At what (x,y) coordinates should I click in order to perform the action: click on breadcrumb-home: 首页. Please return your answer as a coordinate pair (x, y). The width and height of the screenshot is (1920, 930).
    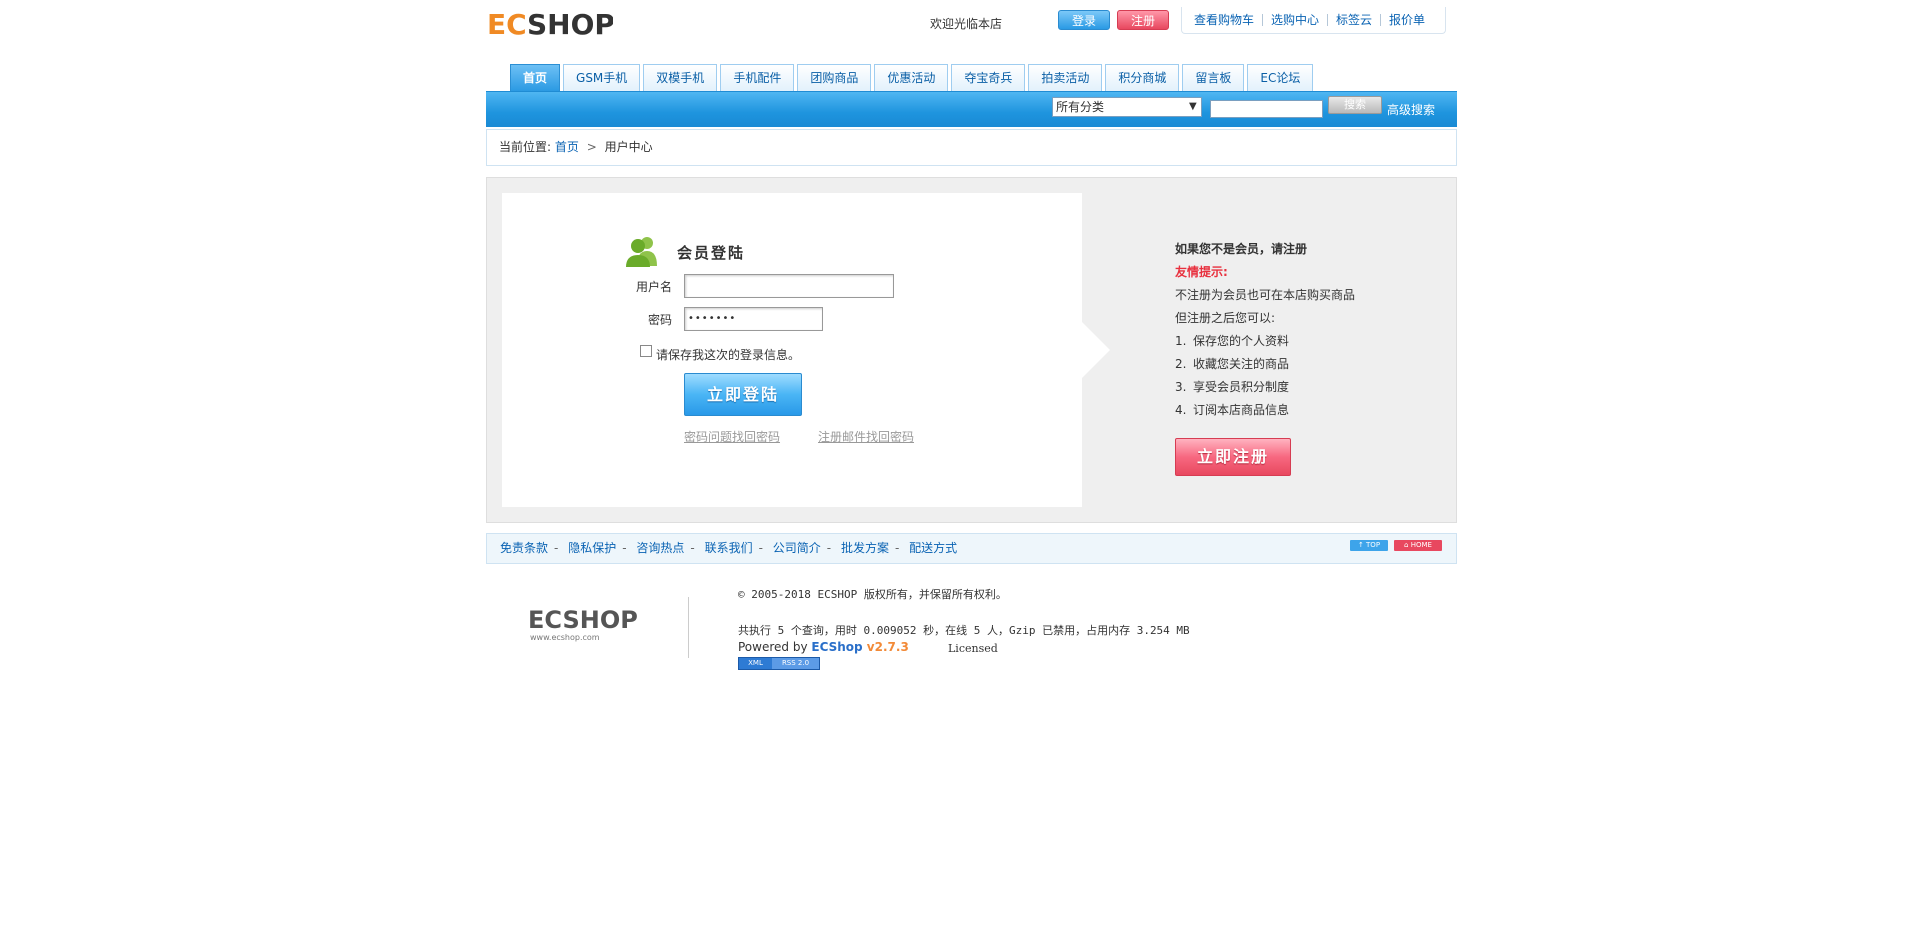
    Looking at the image, I should click on (567, 147).